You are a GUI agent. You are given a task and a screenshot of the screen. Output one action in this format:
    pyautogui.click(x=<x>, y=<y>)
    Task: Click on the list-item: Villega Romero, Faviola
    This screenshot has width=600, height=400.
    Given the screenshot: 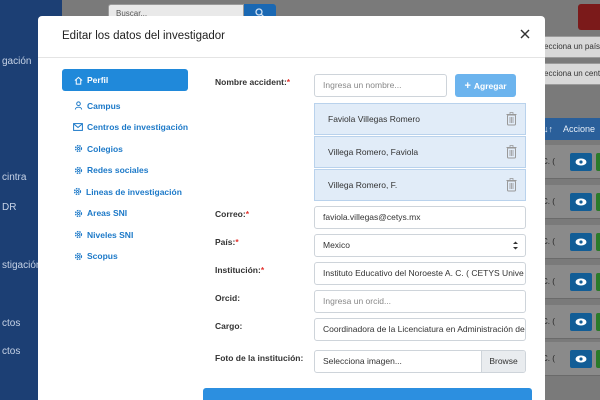 What is the action you would take?
    pyautogui.click(x=420, y=152)
    